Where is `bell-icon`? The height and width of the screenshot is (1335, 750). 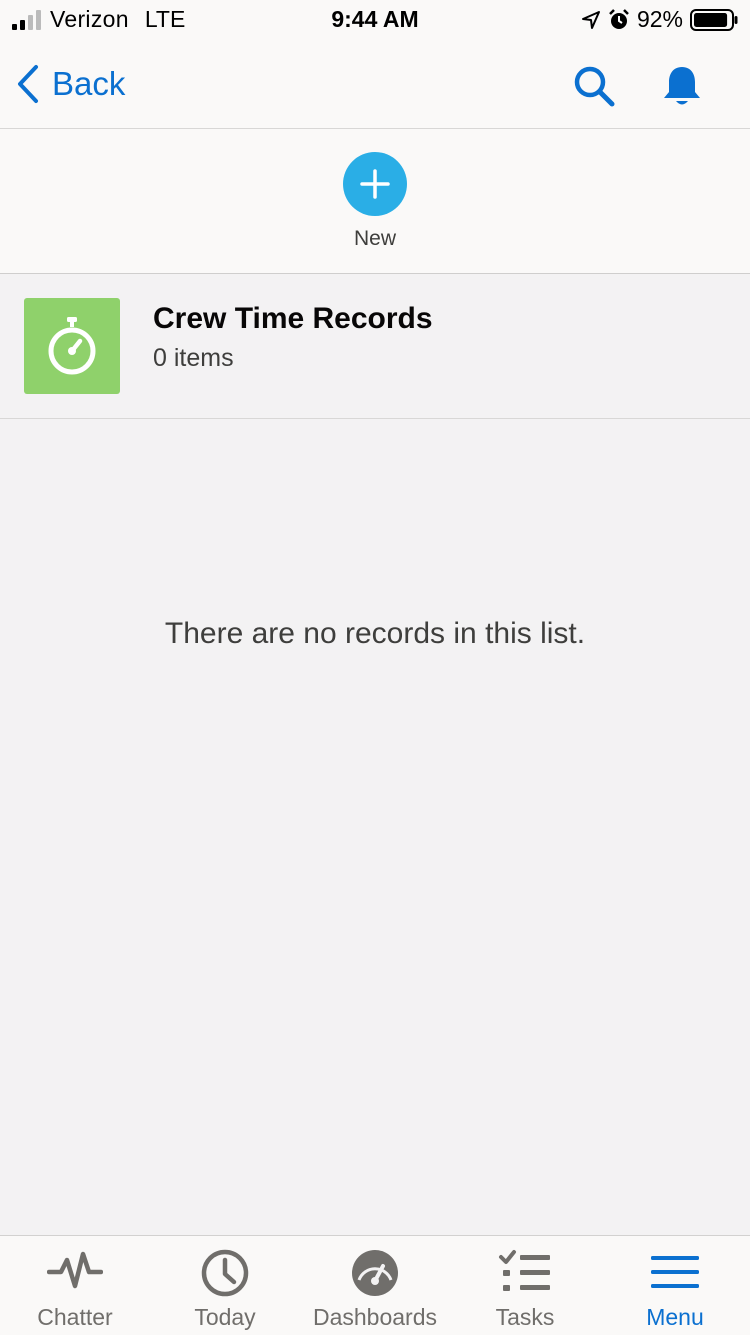 bell-icon is located at coordinates (682, 86).